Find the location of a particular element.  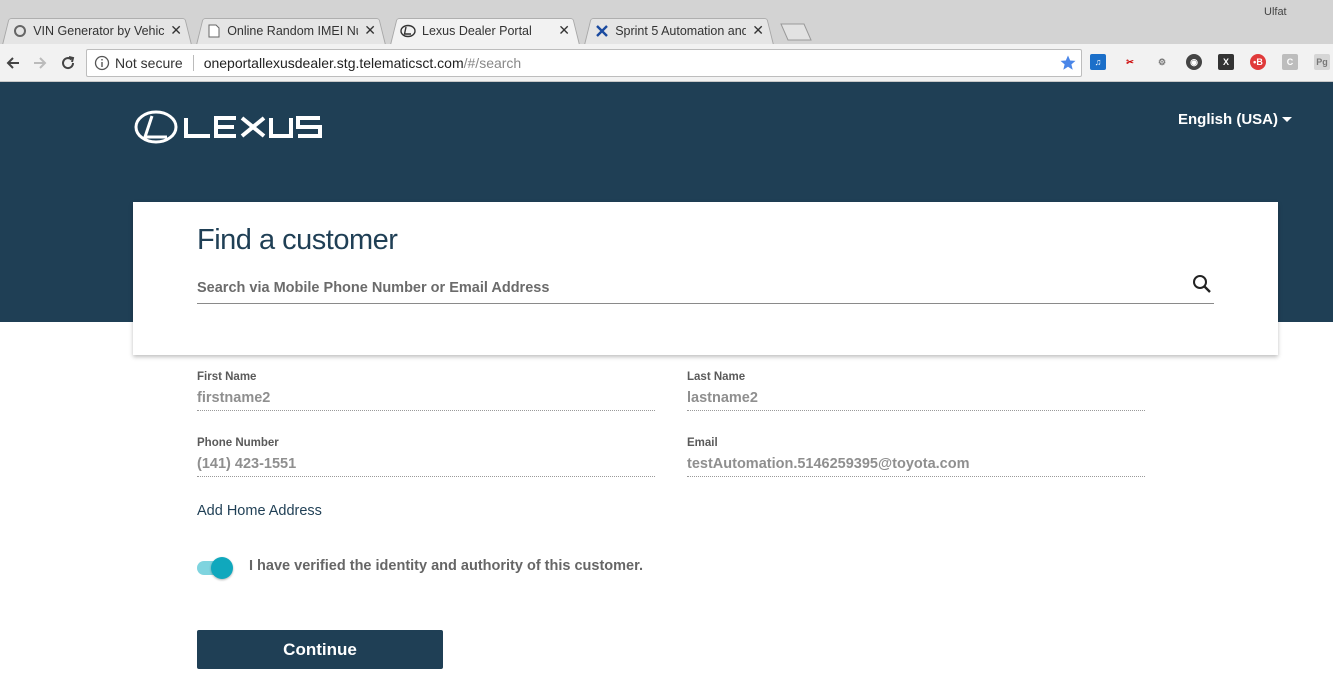

language-selector: English (USA) is located at coordinates (1235, 119).